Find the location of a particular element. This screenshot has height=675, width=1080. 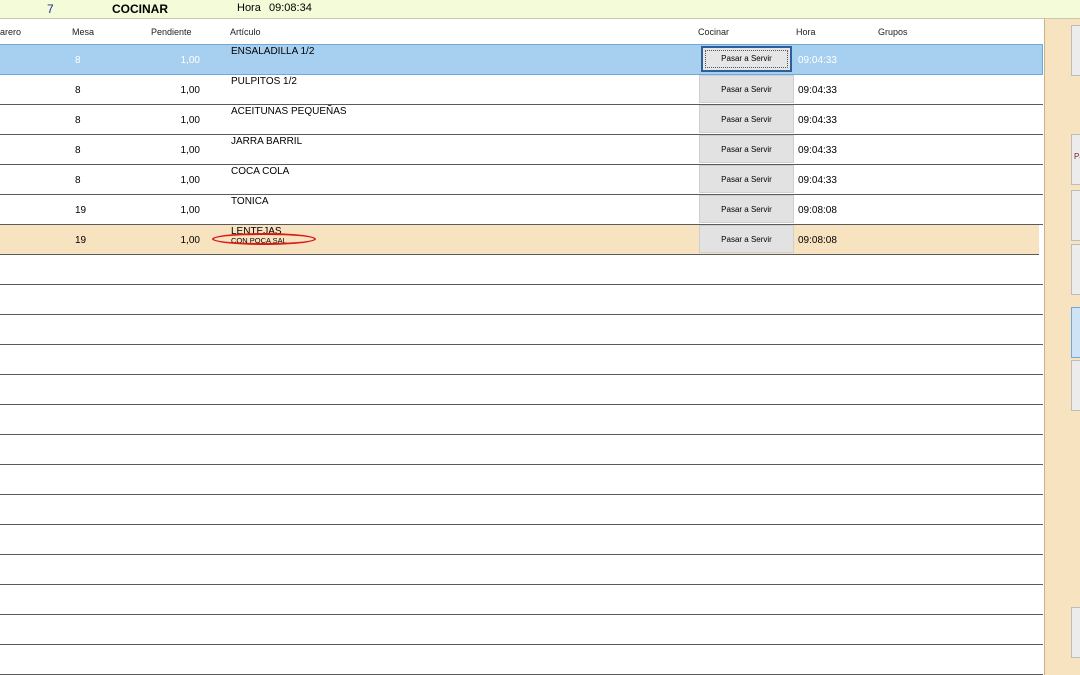

side-button-pa: Pa is located at coordinates (1075, 159).